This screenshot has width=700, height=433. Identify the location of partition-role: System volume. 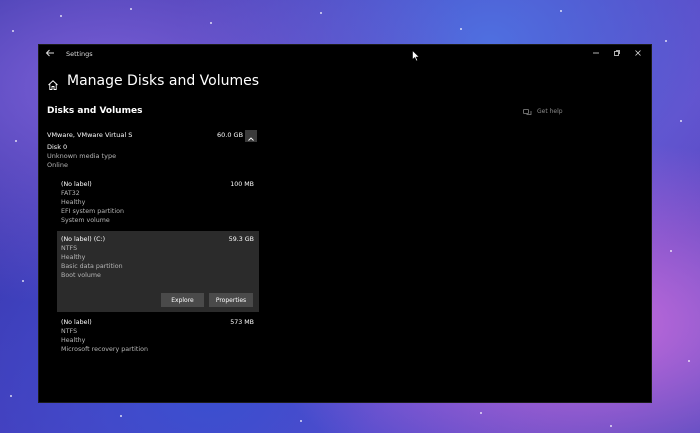
(85, 220).